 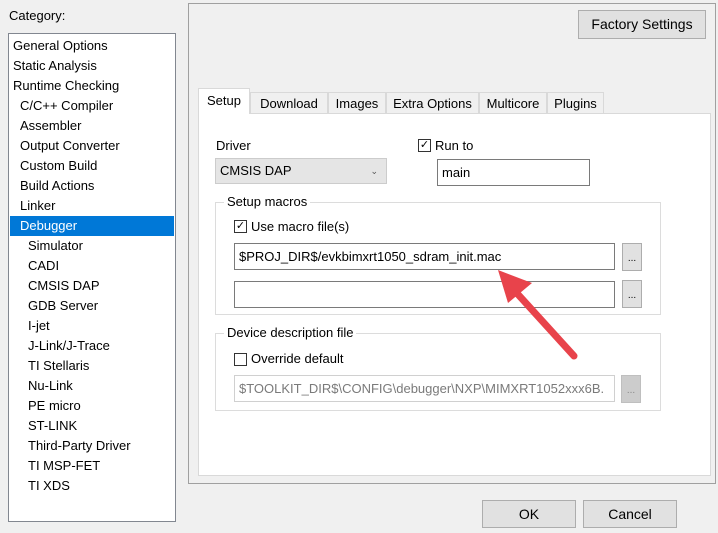 I want to click on tab-download: Download, so click(x=289, y=103).